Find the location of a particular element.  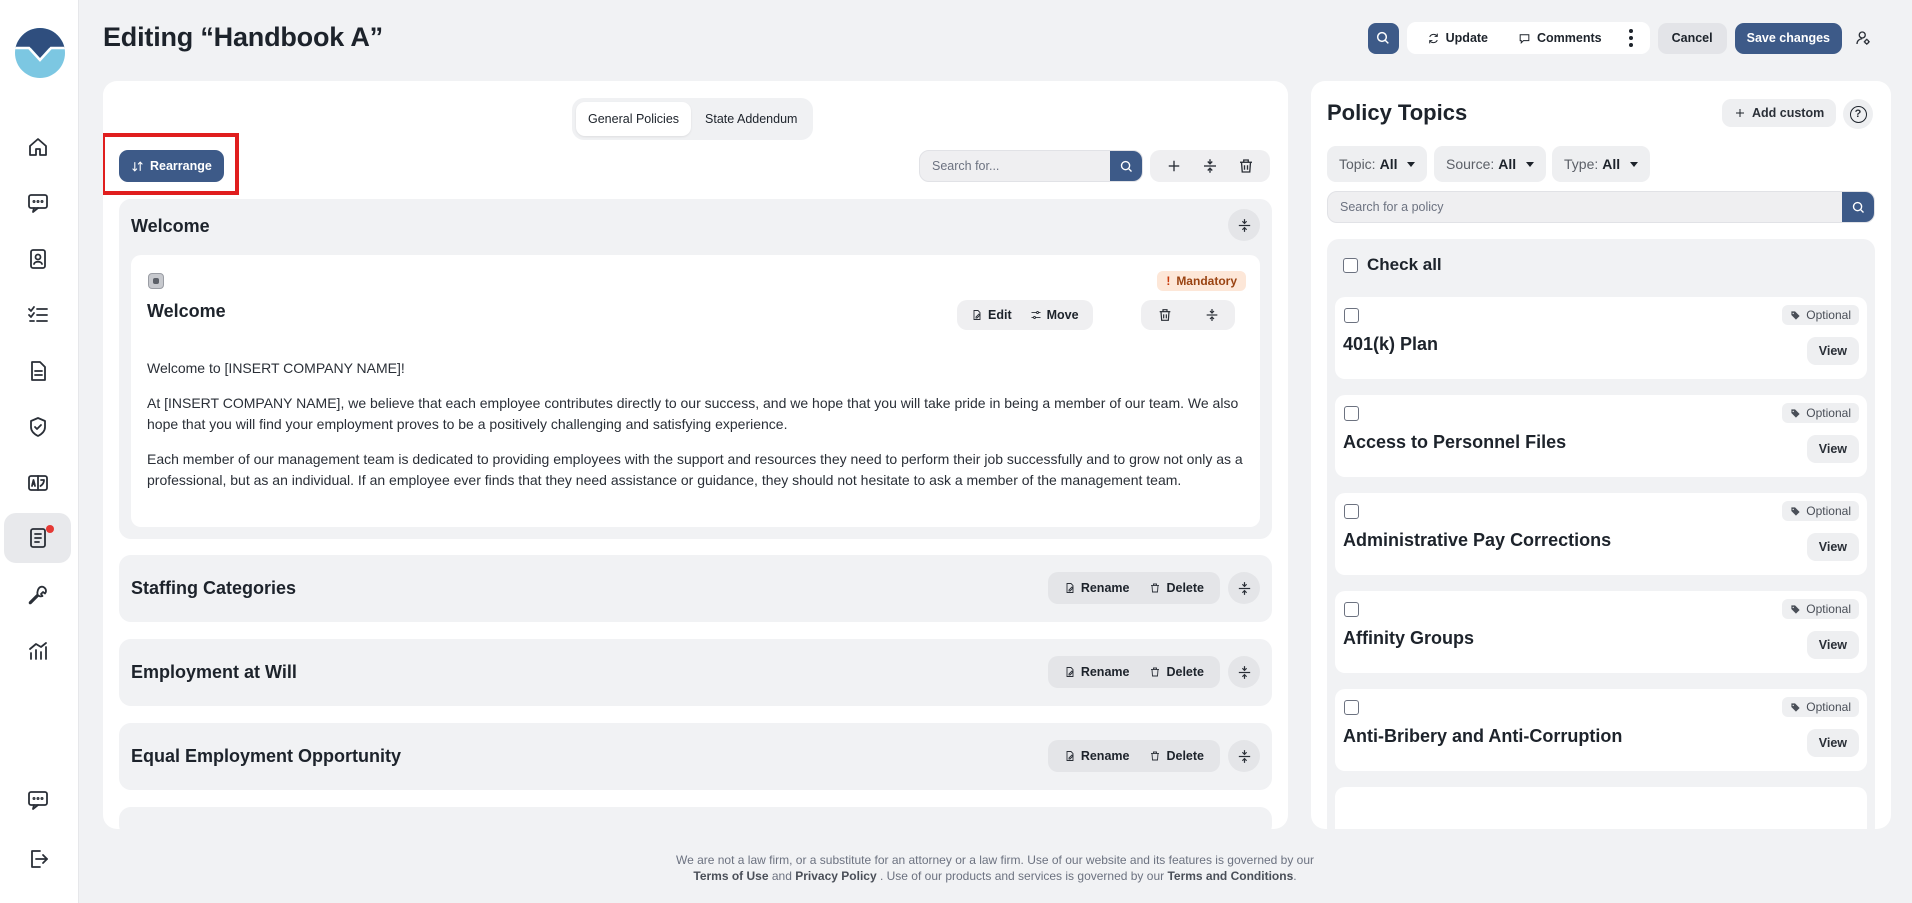

nav-handbooks is located at coordinates (37, 538).